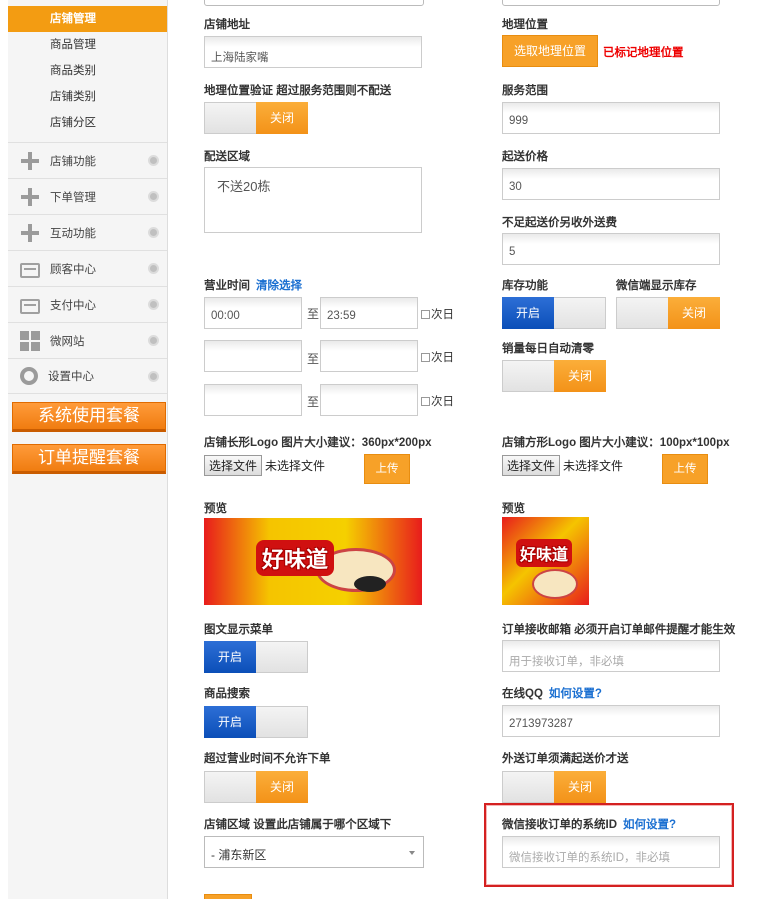 The height and width of the screenshot is (899, 776). I want to click on extra-fee-input: 5, so click(611, 249).